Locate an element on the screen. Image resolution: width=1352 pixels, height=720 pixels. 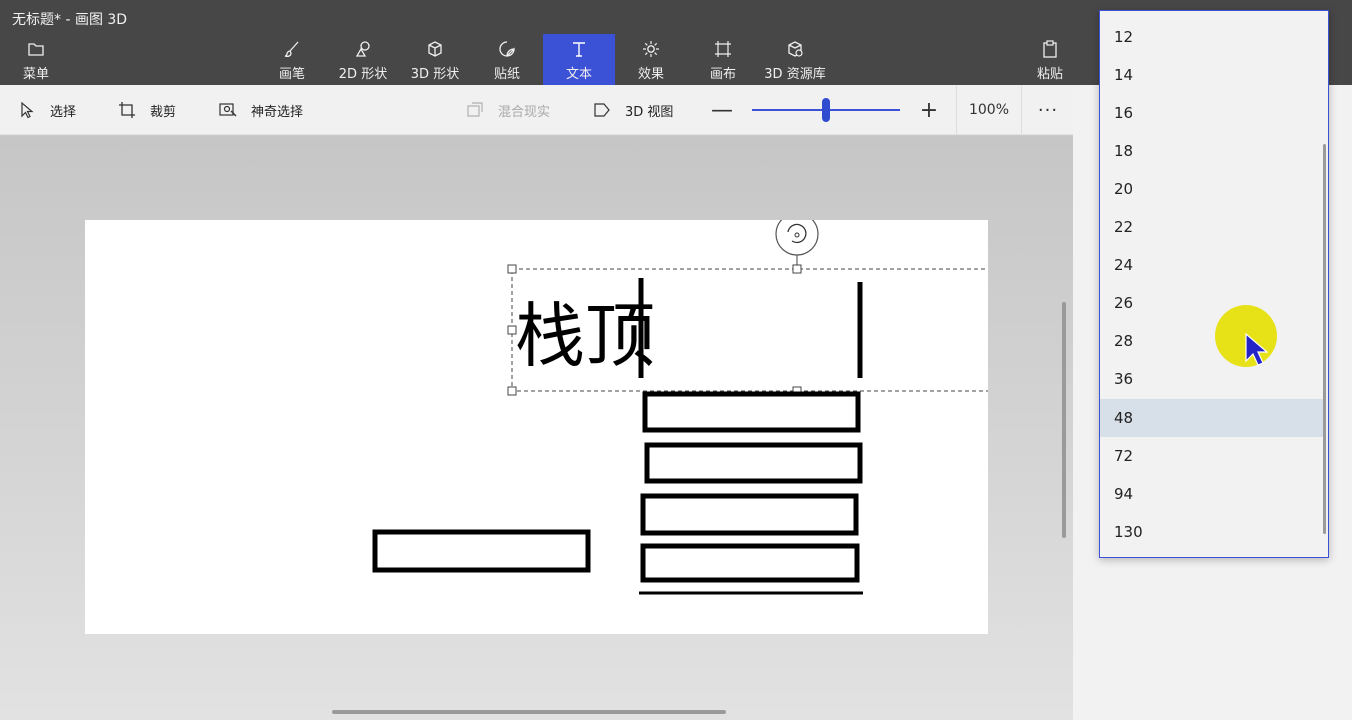
tool-label: 2D 形状 is located at coordinates (363, 74).